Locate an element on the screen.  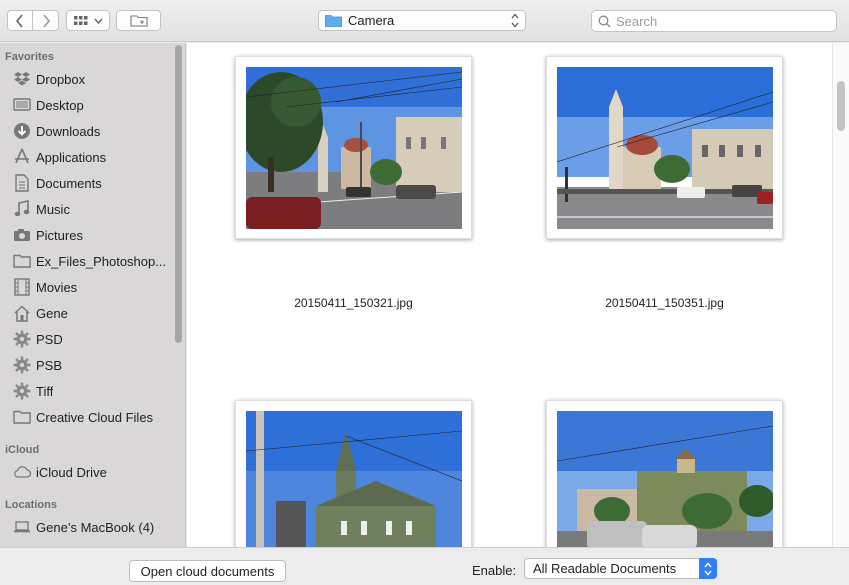
back-button is located at coordinates (21, 20).